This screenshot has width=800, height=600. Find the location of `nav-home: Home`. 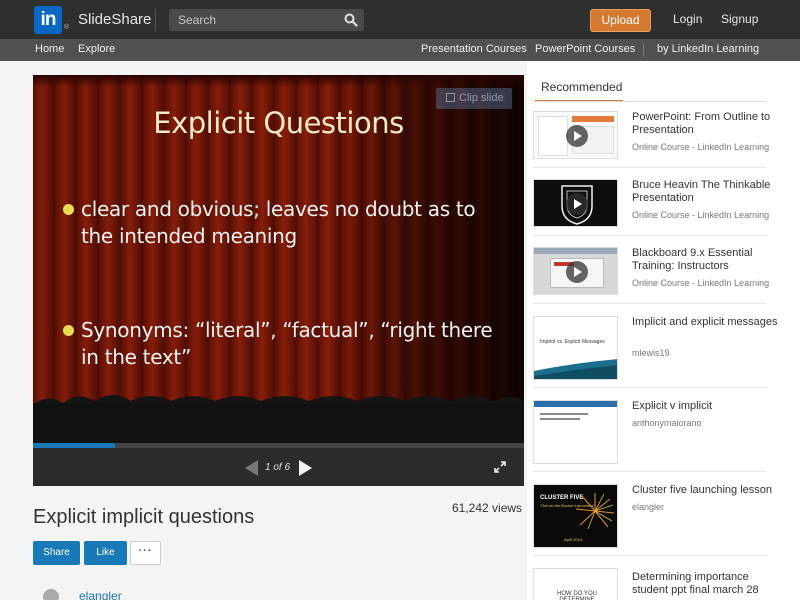

nav-home: Home is located at coordinates (49, 49).